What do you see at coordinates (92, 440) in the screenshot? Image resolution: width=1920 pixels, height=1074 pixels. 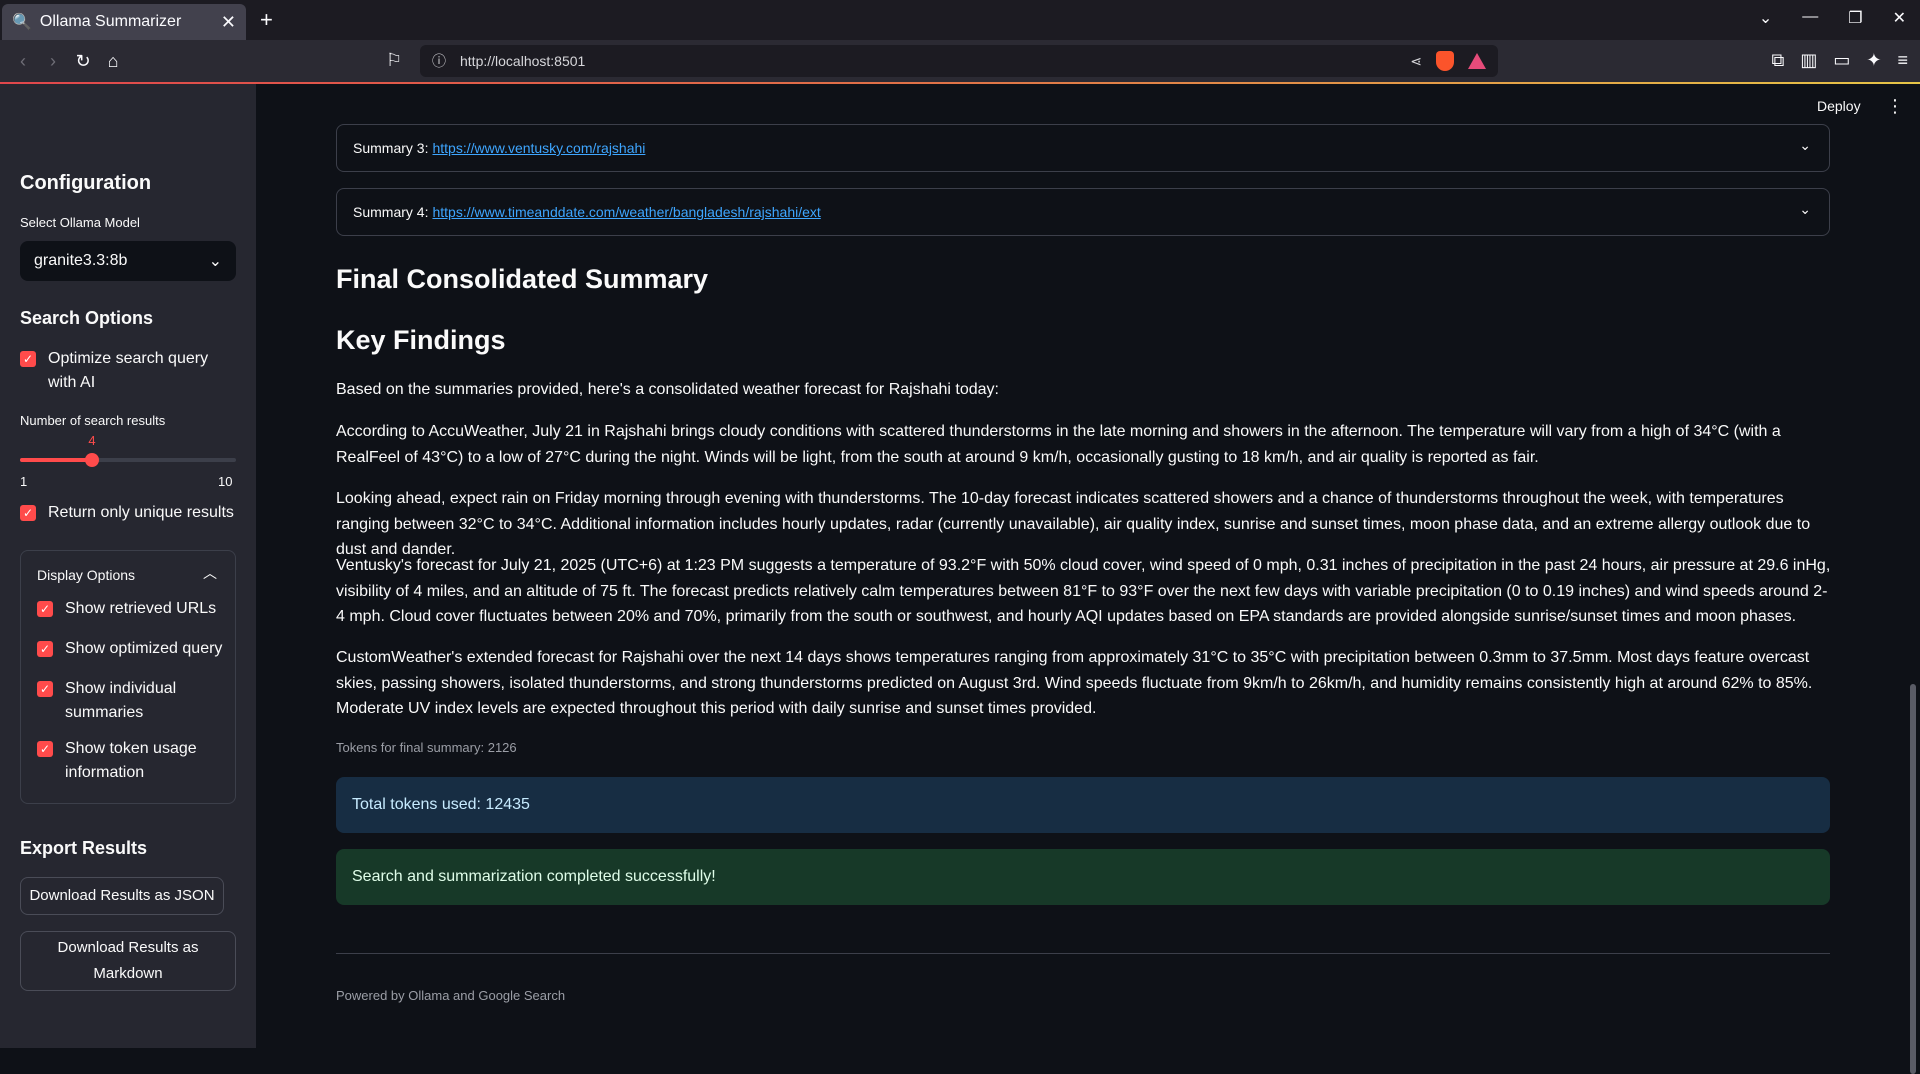 I see `slider-value: 4` at bounding box center [92, 440].